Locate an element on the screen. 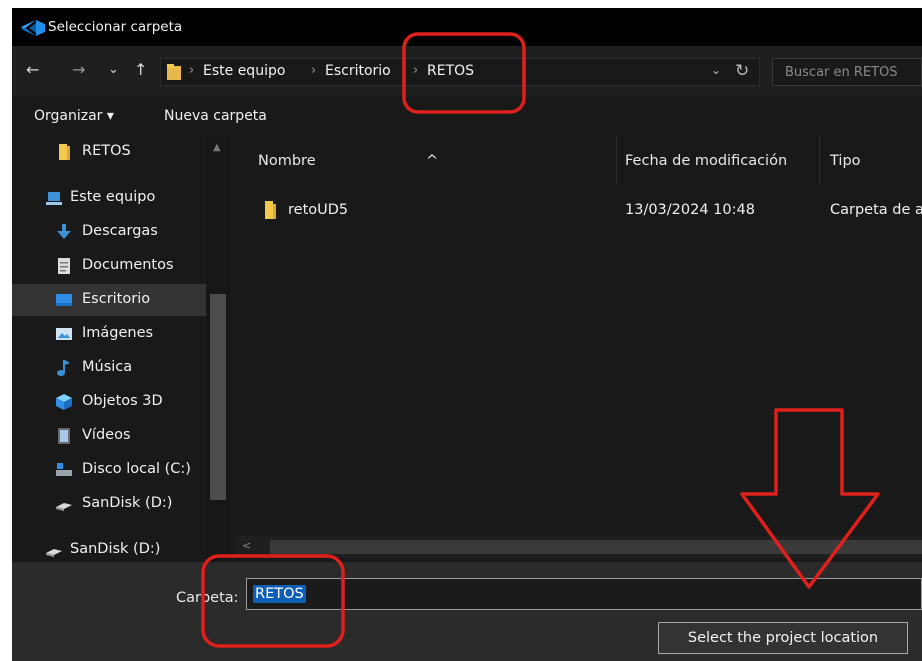  recent-locations-button: ⌄ is located at coordinates (113, 69).